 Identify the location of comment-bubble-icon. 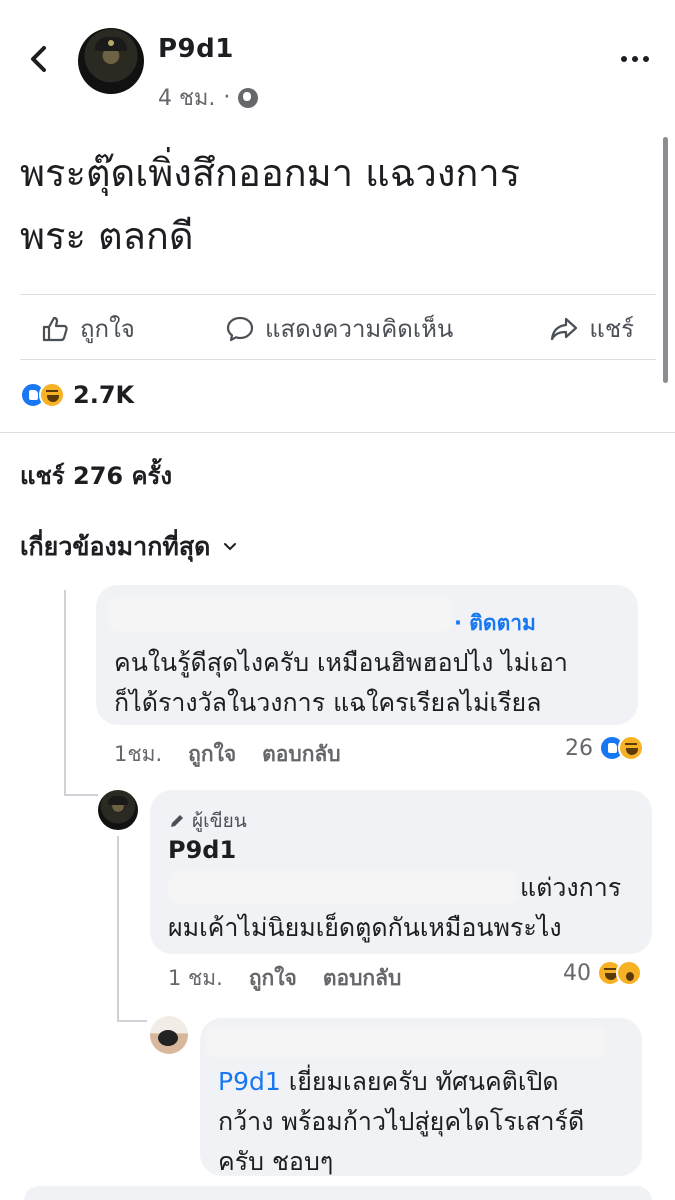
(240, 328).